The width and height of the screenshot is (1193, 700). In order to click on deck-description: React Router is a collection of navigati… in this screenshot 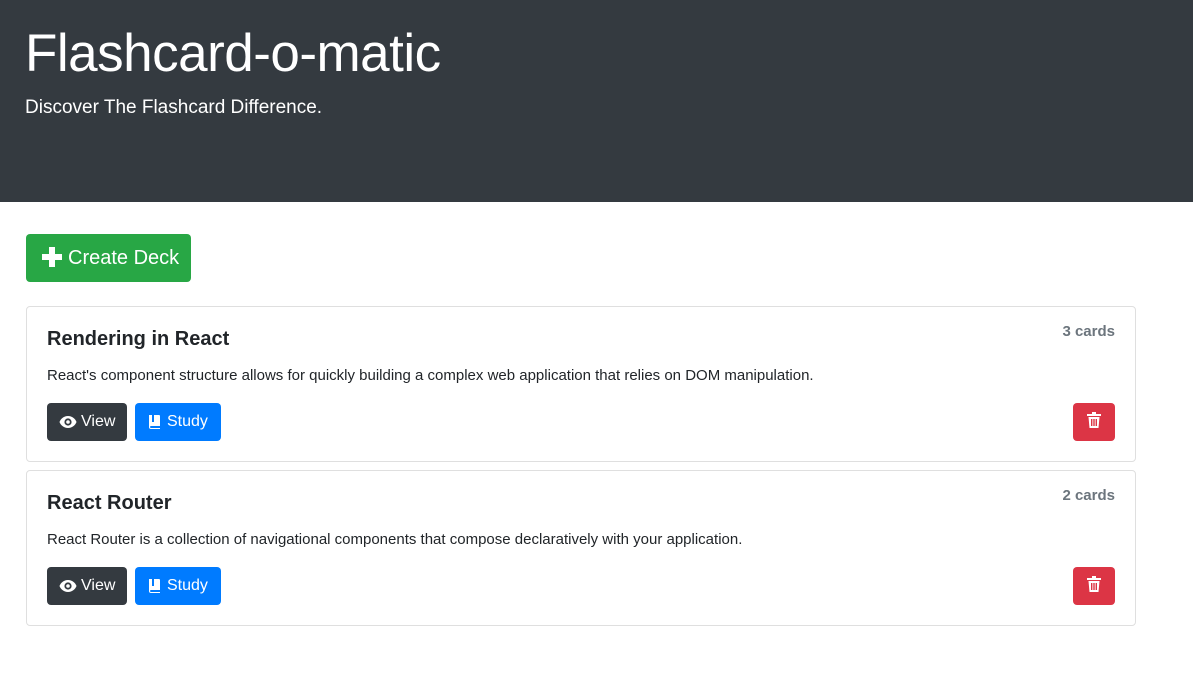, I will do `click(395, 539)`.